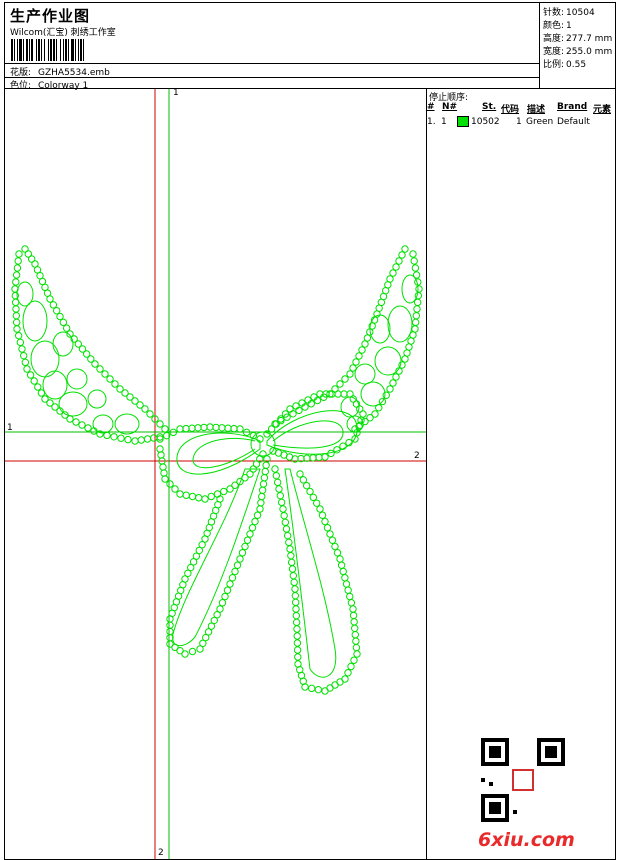 The height and width of the screenshot is (860, 620). Describe the element at coordinates (569, 13) in the screenshot. I see `stat-stitches: 针数: 10504` at that location.